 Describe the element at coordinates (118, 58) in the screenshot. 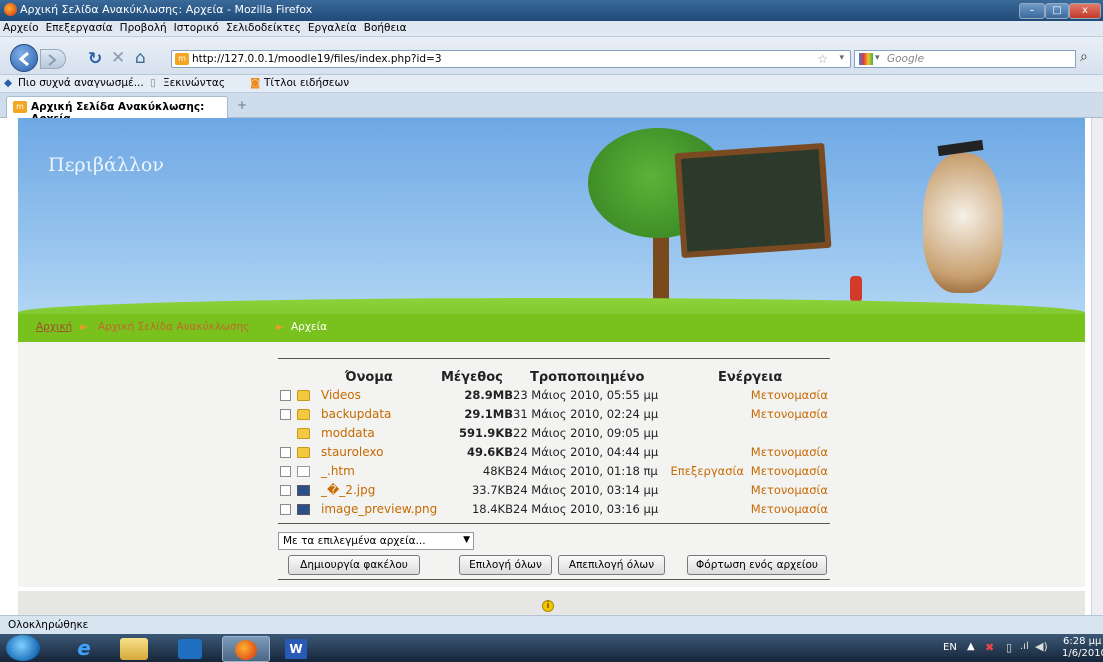

I see `stop-icon: ✕` at that location.